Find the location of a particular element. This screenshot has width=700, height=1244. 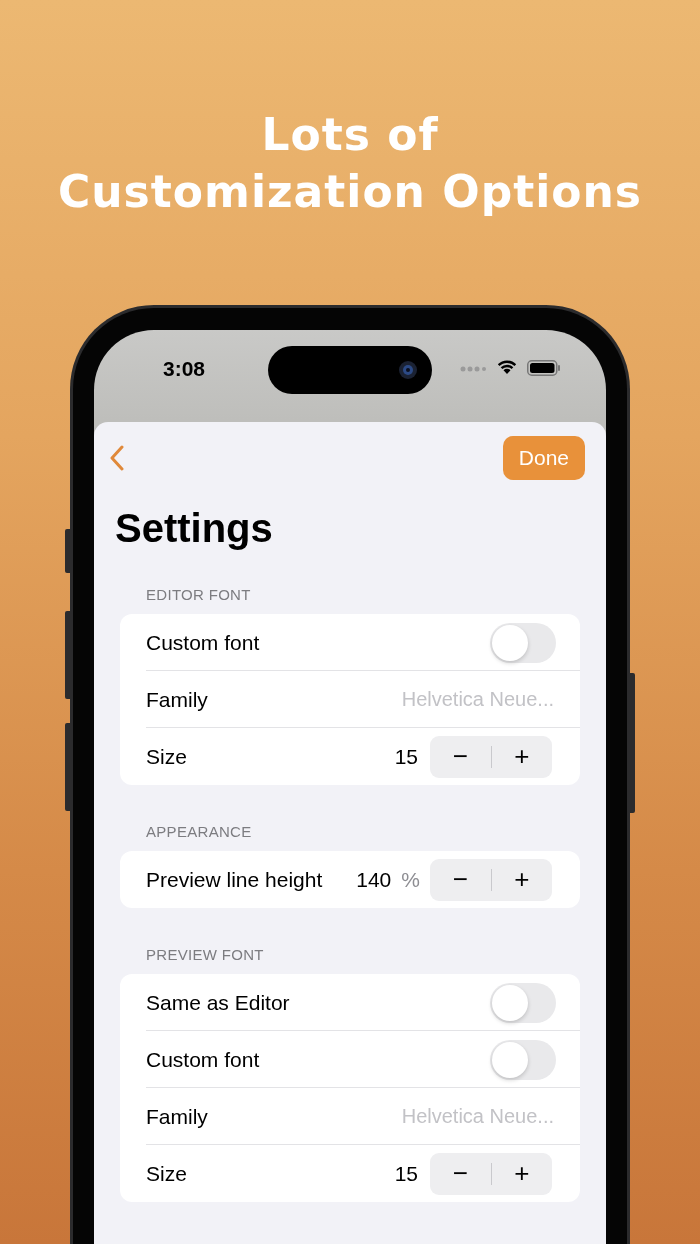

section-header: APPEARANCE is located at coordinates (199, 832).